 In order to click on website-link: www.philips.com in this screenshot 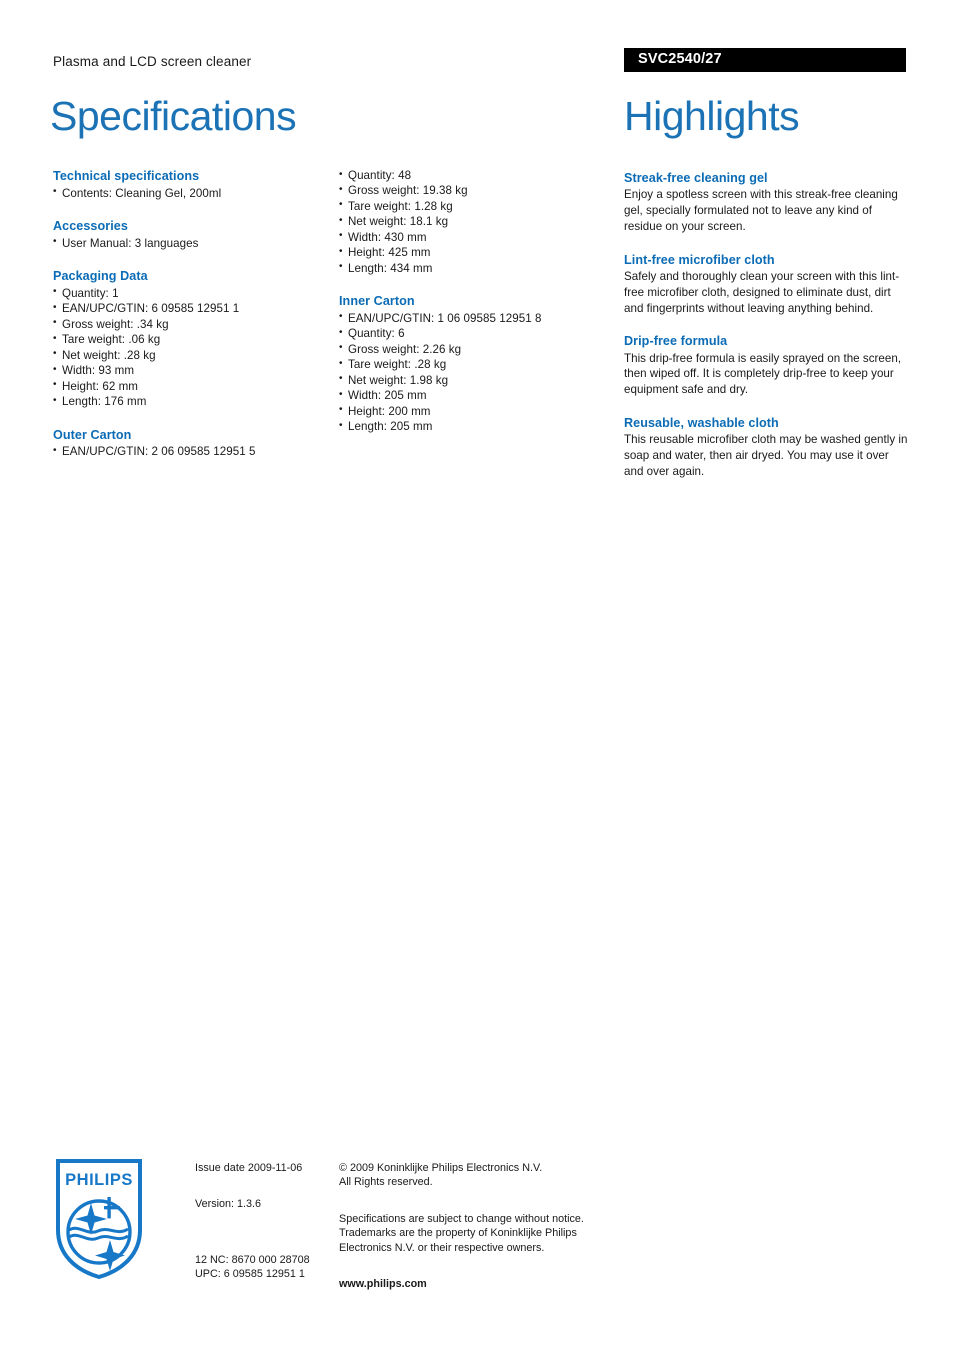, I will do `click(474, 1284)`.